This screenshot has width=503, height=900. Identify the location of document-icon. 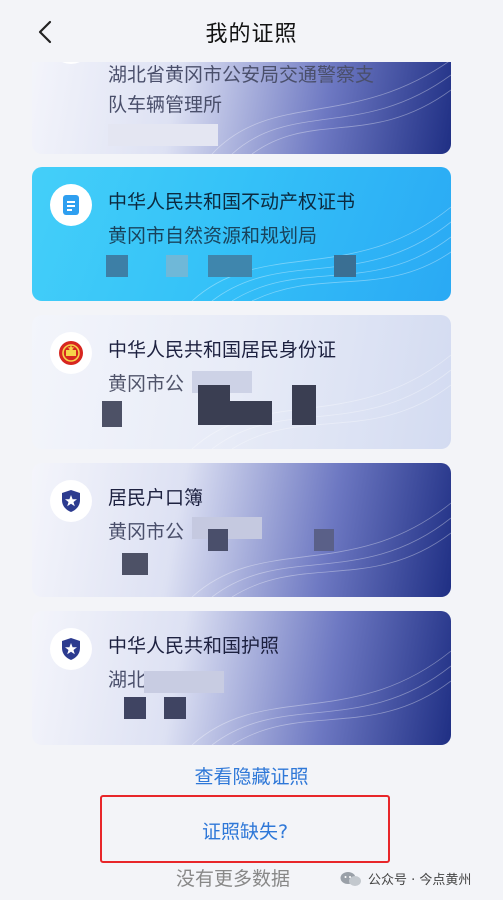
(71, 205).